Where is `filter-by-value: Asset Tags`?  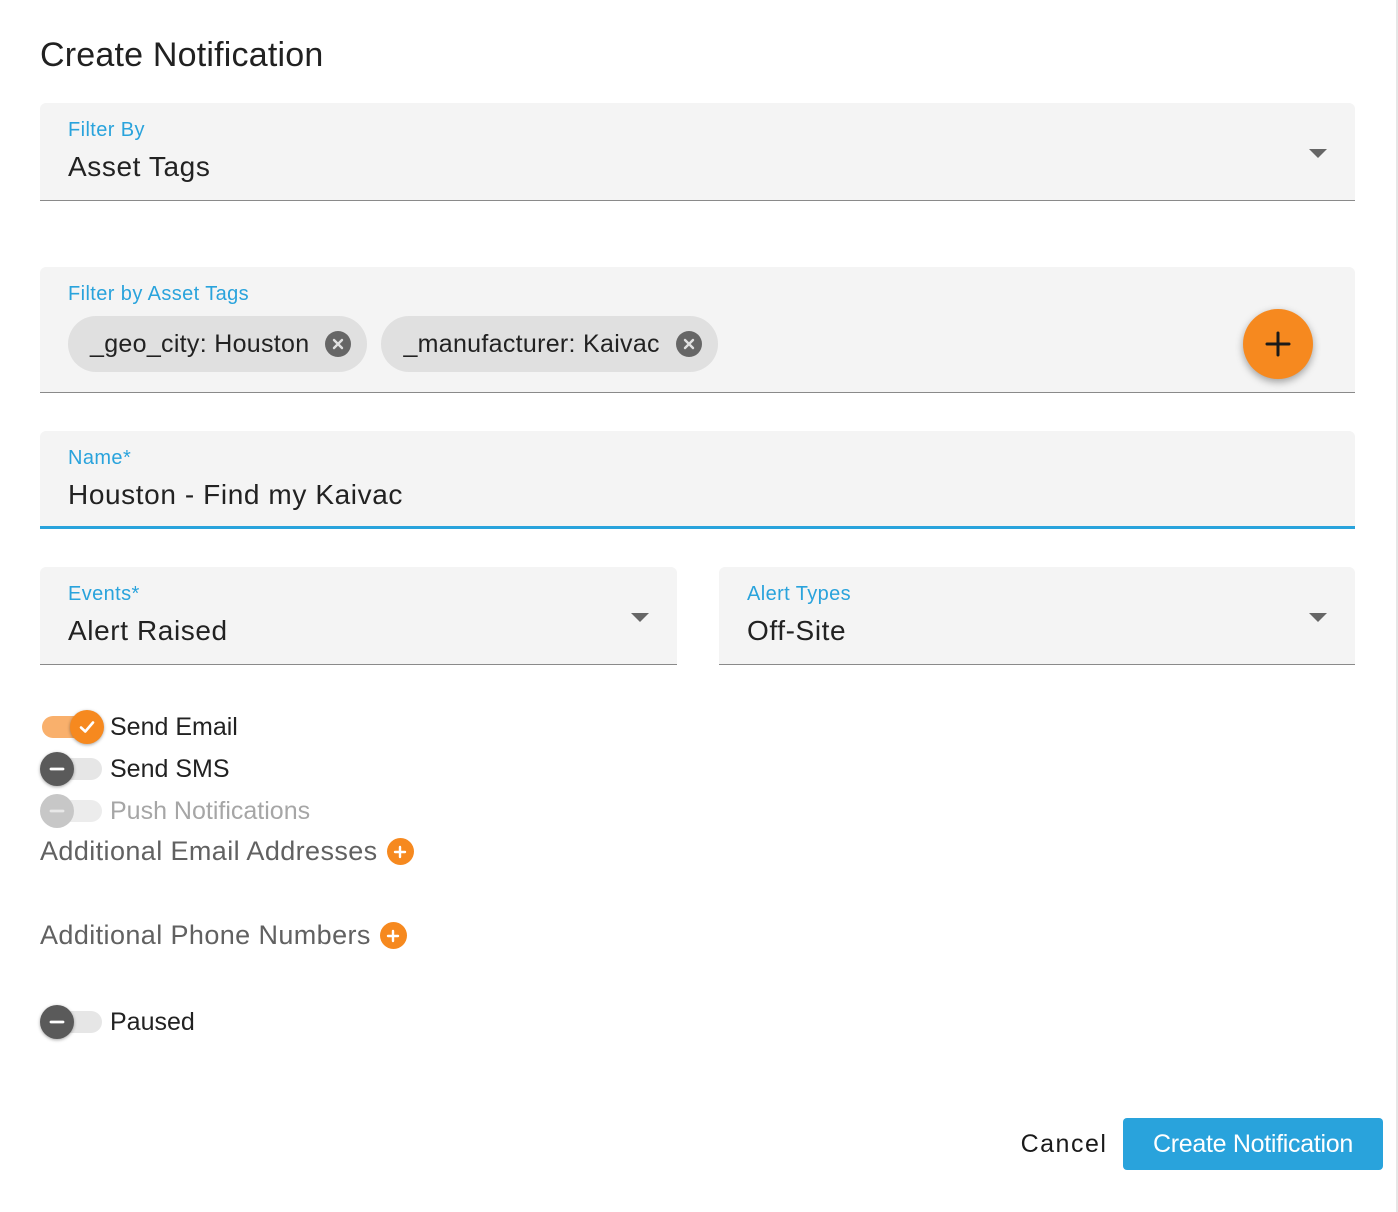
filter-by-value: Asset Tags is located at coordinates (139, 166).